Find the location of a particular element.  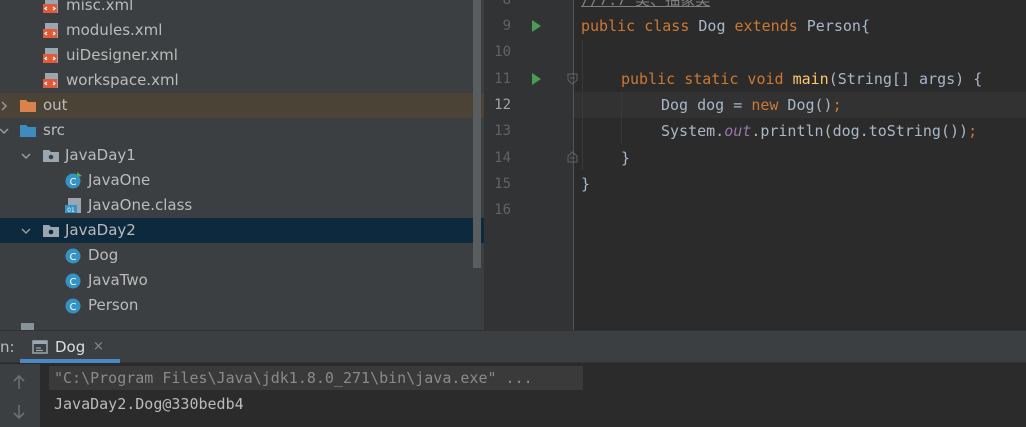

tree-item-label: src is located at coordinates (54, 130).